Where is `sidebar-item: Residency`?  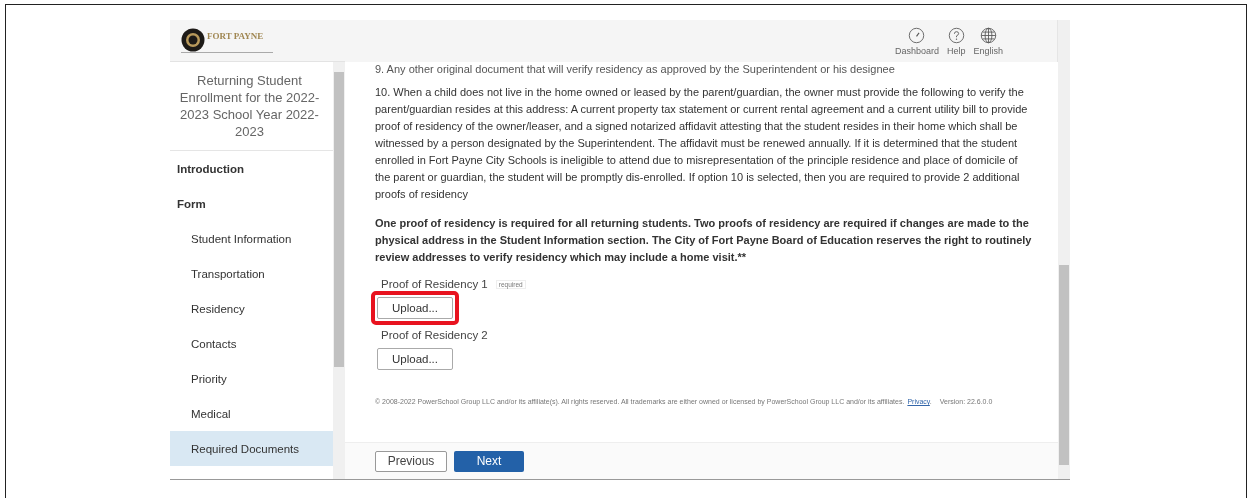 sidebar-item: Residency is located at coordinates (251, 308).